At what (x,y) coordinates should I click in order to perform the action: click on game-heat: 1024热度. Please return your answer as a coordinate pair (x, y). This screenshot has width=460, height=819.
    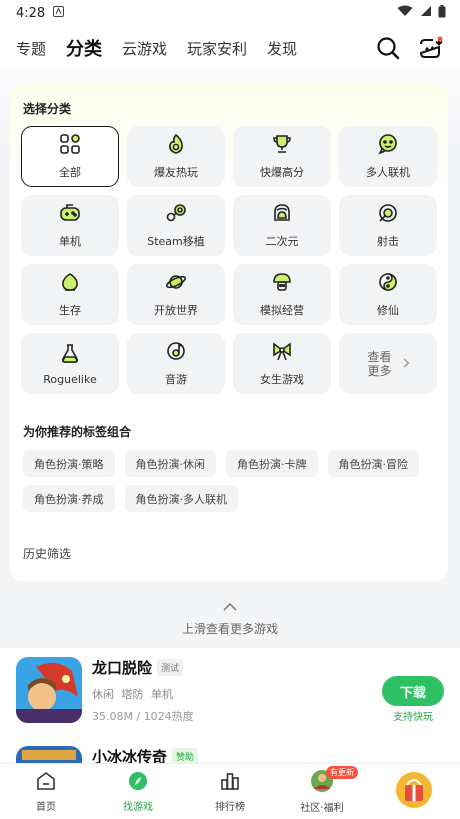
    Looking at the image, I should click on (168, 716).